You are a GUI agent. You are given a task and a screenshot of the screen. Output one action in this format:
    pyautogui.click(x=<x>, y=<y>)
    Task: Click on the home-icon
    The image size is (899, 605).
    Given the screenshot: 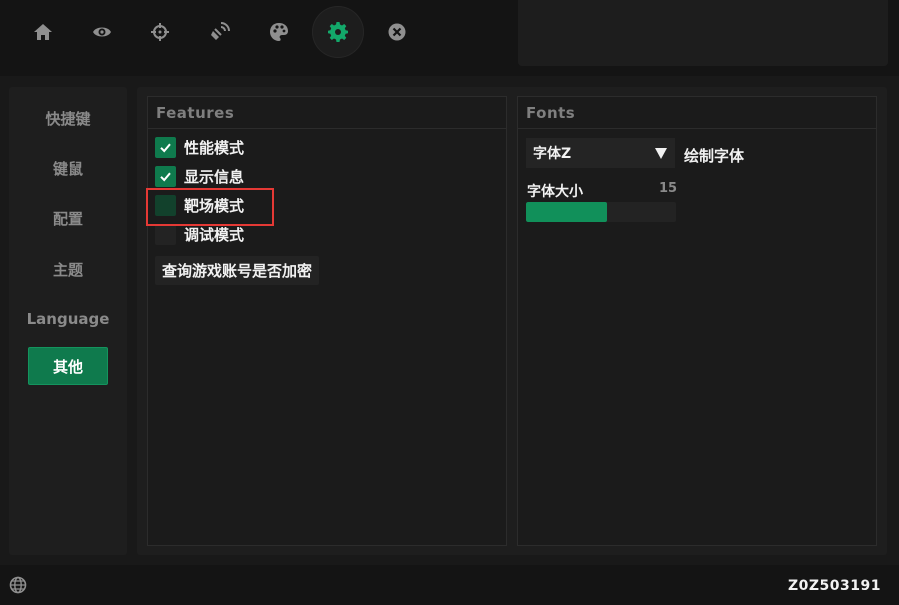 What is the action you would take?
    pyautogui.click(x=43, y=32)
    